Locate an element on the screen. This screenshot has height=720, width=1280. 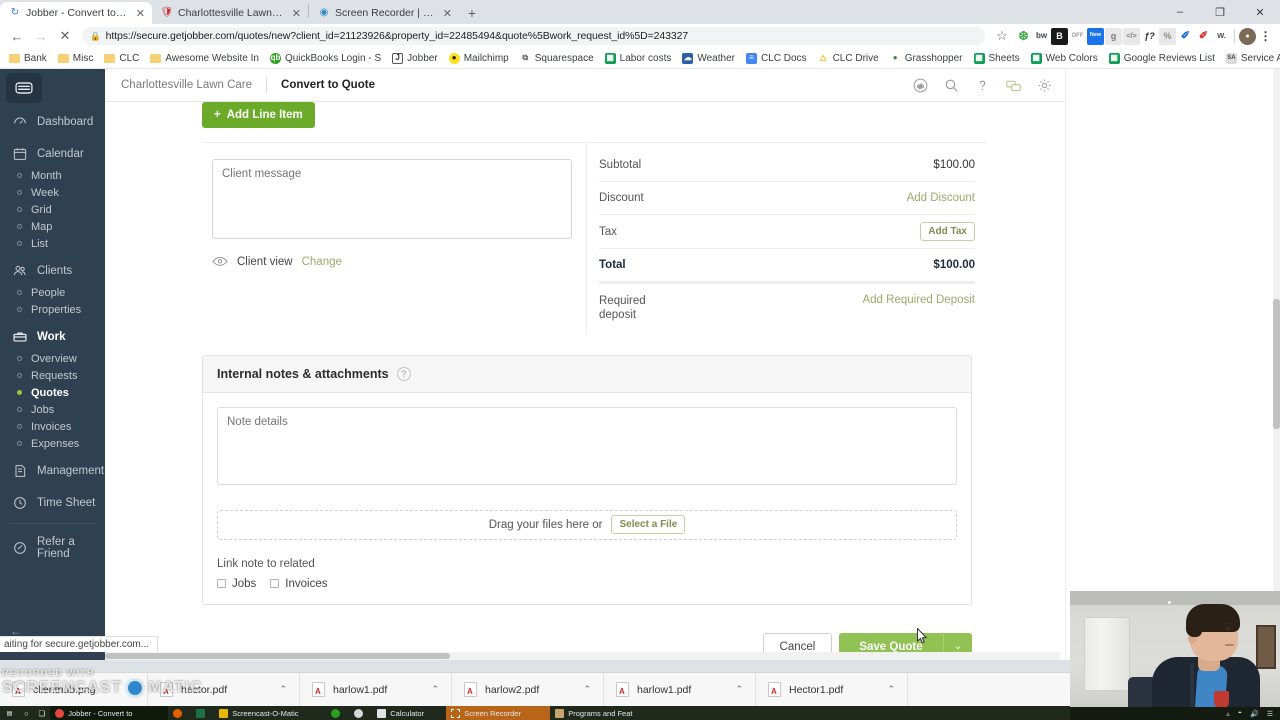
bookmark-sheets: ▦ Sheets is located at coordinates (997, 58).